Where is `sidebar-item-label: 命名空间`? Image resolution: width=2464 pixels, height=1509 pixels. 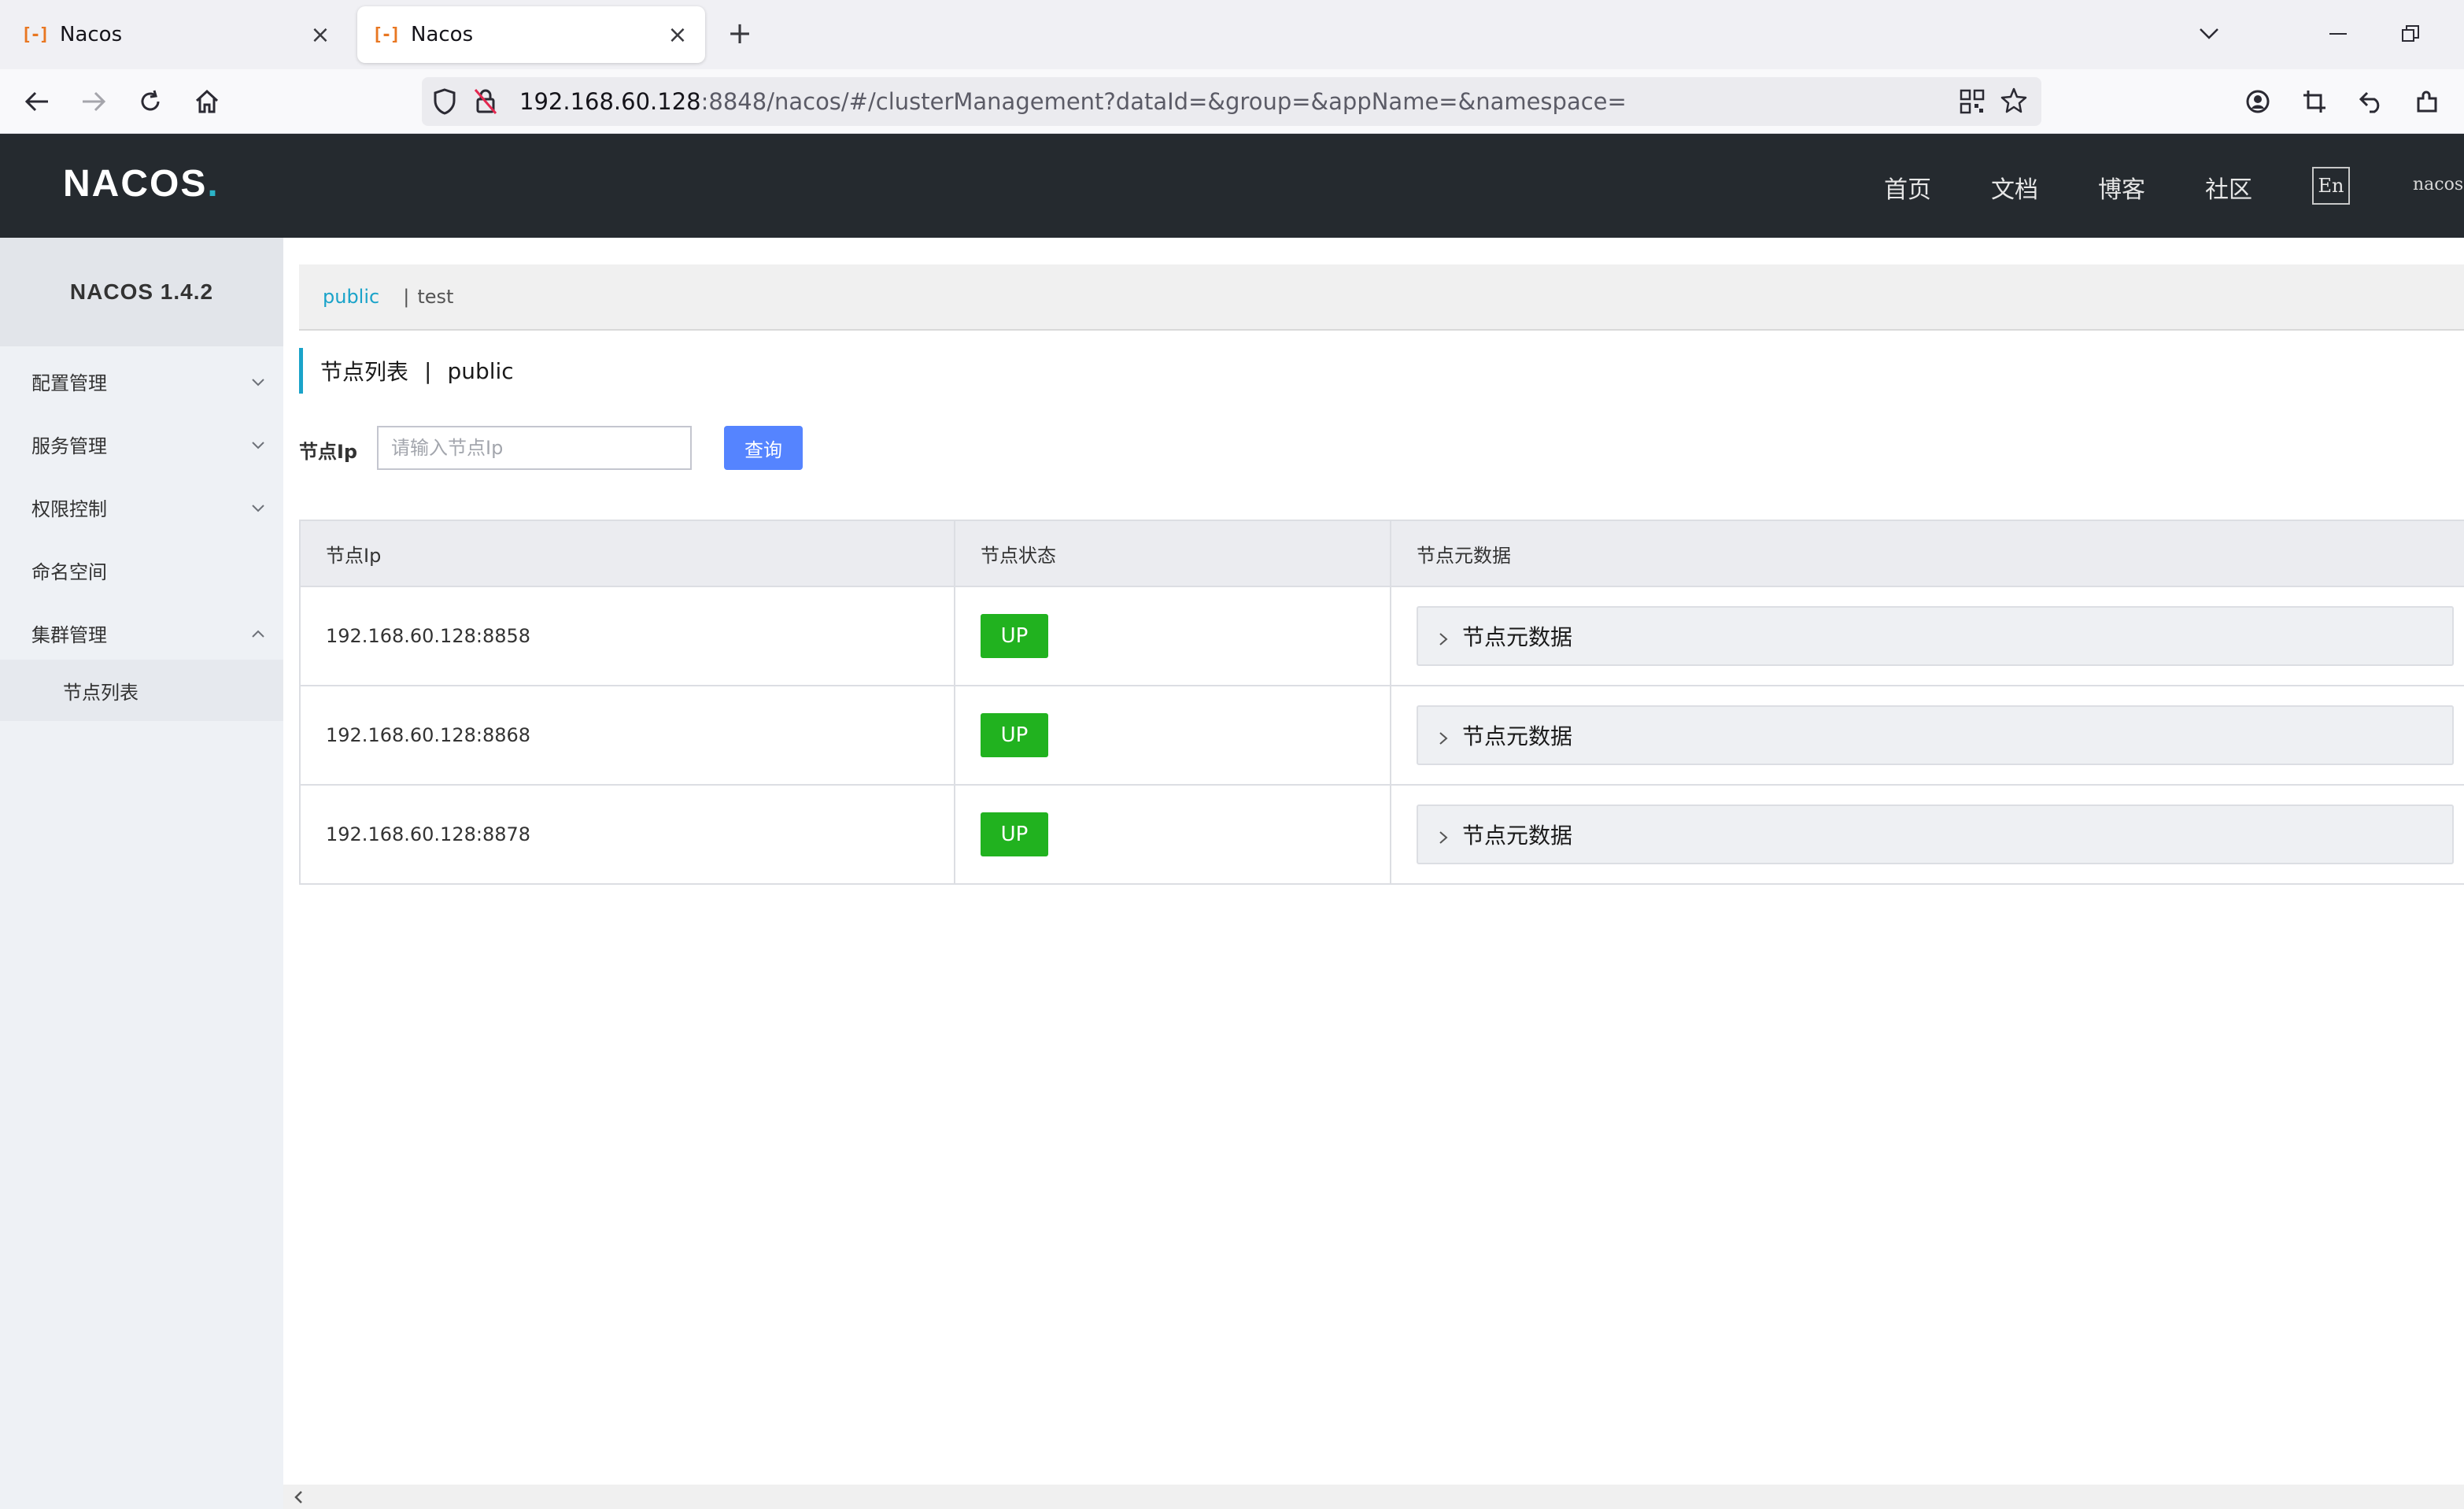 sidebar-item-label: 命名空间 is located at coordinates (69, 571).